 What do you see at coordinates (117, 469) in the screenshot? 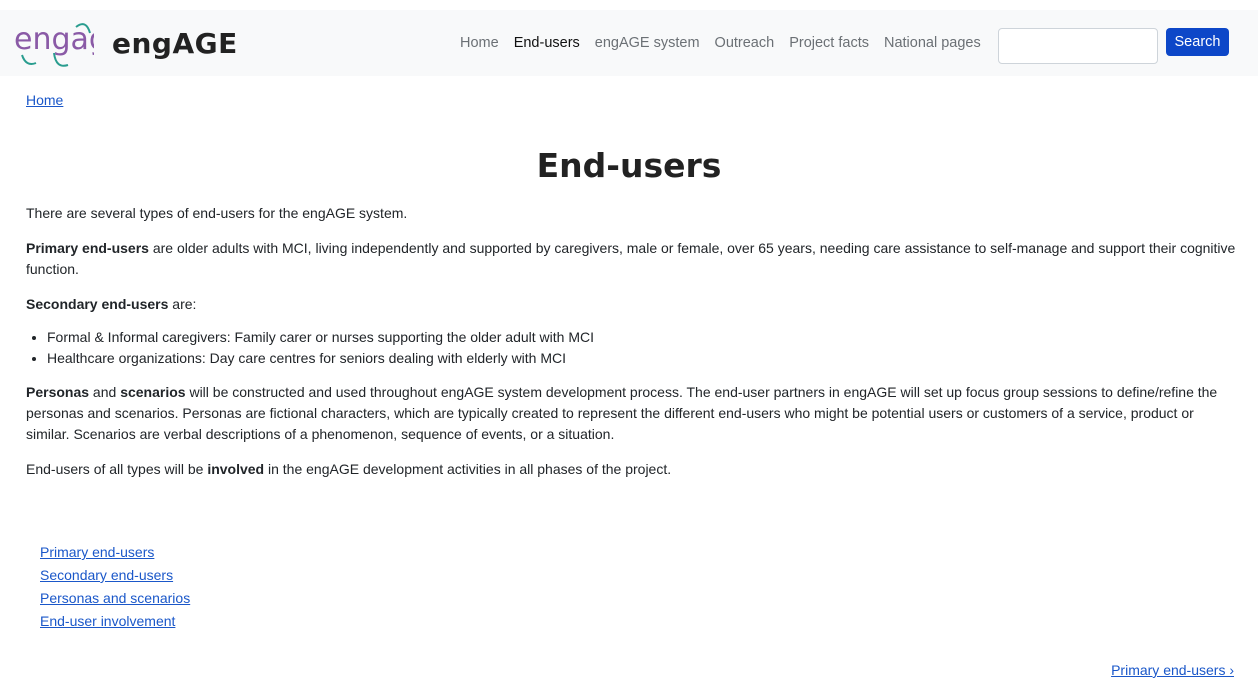
I see `involvement-before: End-users of all types will be` at bounding box center [117, 469].